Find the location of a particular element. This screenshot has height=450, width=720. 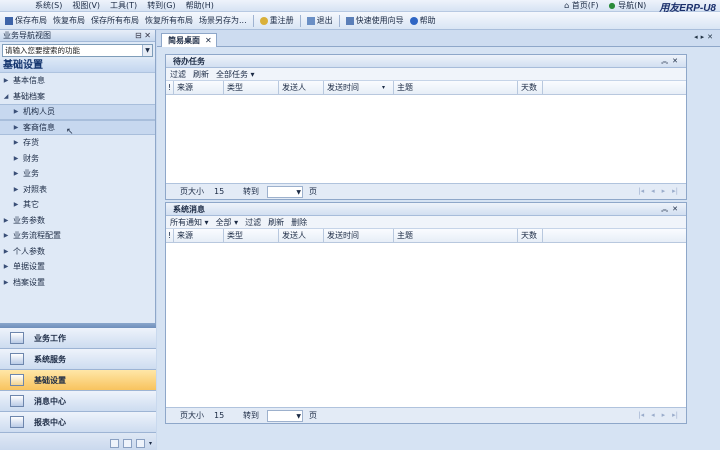

save-layout-button: 保存布局 is located at coordinates (26, 20).